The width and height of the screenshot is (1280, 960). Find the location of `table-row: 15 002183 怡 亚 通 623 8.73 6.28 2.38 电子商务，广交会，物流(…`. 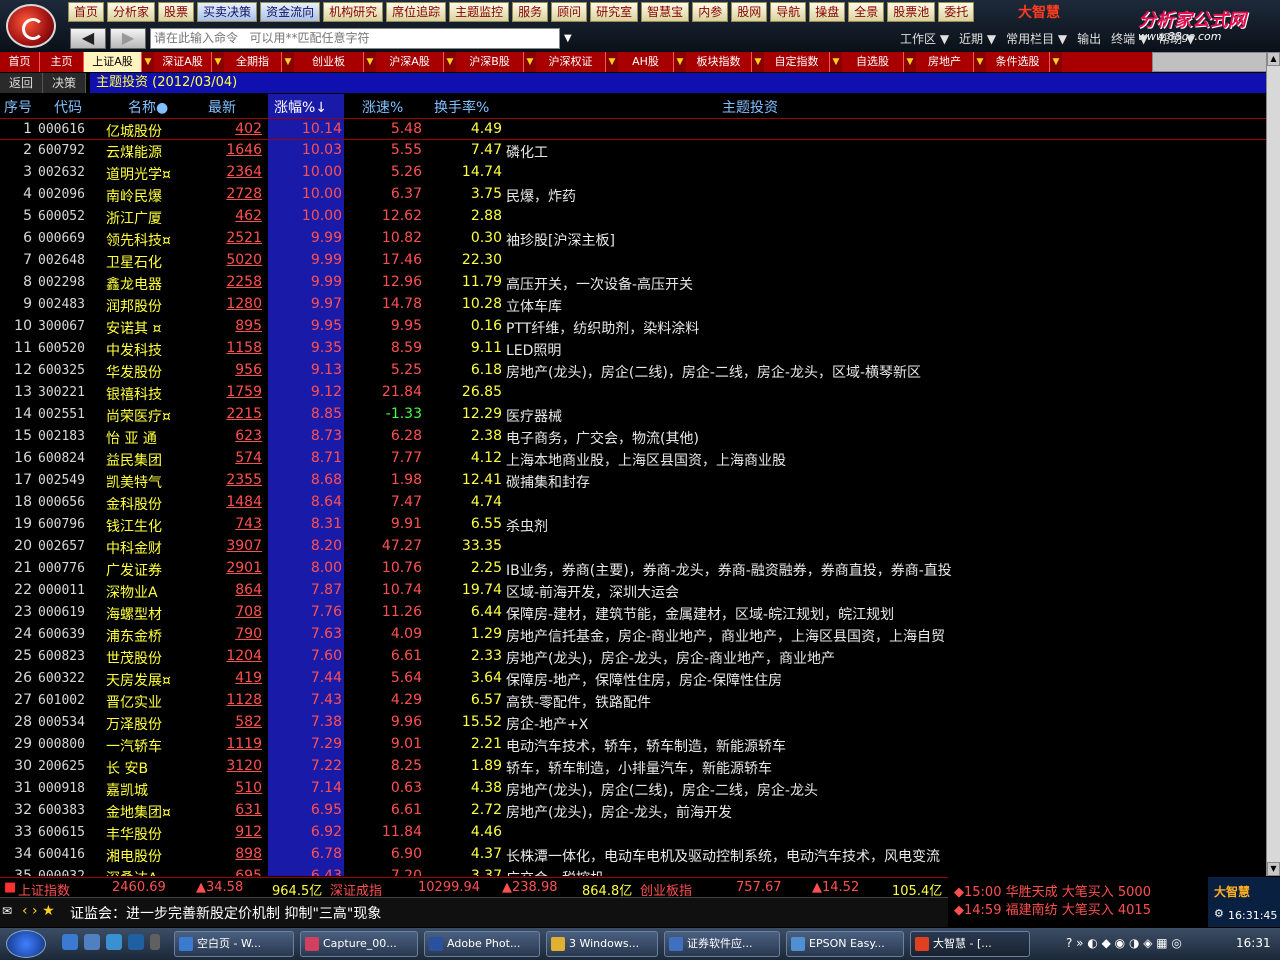

table-row: 15 002183 怡 亚 通 623 8.73 6.28 2.38 电子商务，广交会，物流(… is located at coordinates (633, 437).